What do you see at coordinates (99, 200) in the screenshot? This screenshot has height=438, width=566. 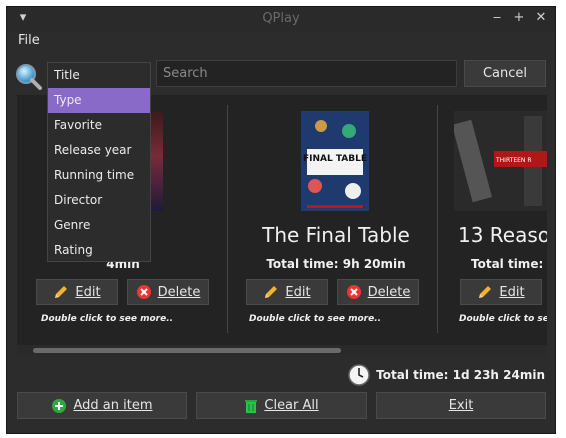 I see `filter-option-director: Director` at bounding box center [99, 200].